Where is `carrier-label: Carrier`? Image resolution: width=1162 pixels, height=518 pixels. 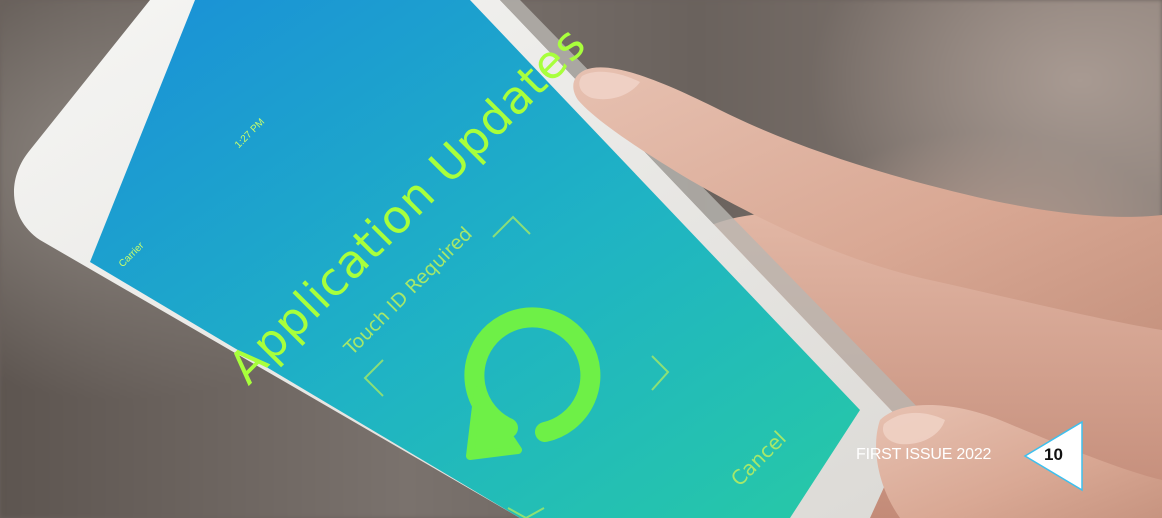
carrier-label: Carrier is located at coordinates (132, 255).